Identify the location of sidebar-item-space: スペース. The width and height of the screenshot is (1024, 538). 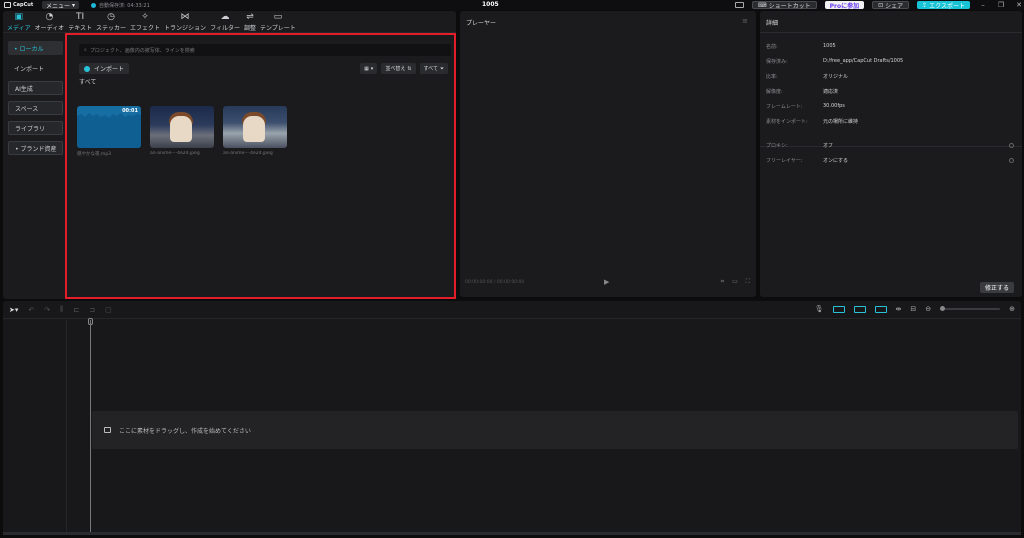
(35, 108).